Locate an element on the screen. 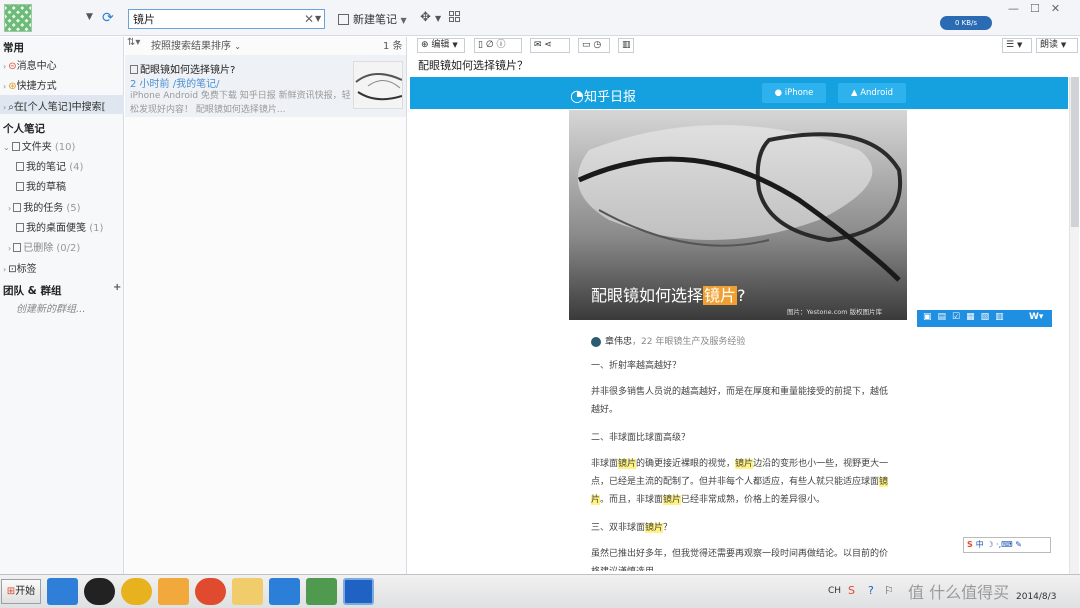  taskbar: ⊞开始 CH S ? ⚐ 值 什么值得买 2014/8/3 is located at coordinates (540, 591).